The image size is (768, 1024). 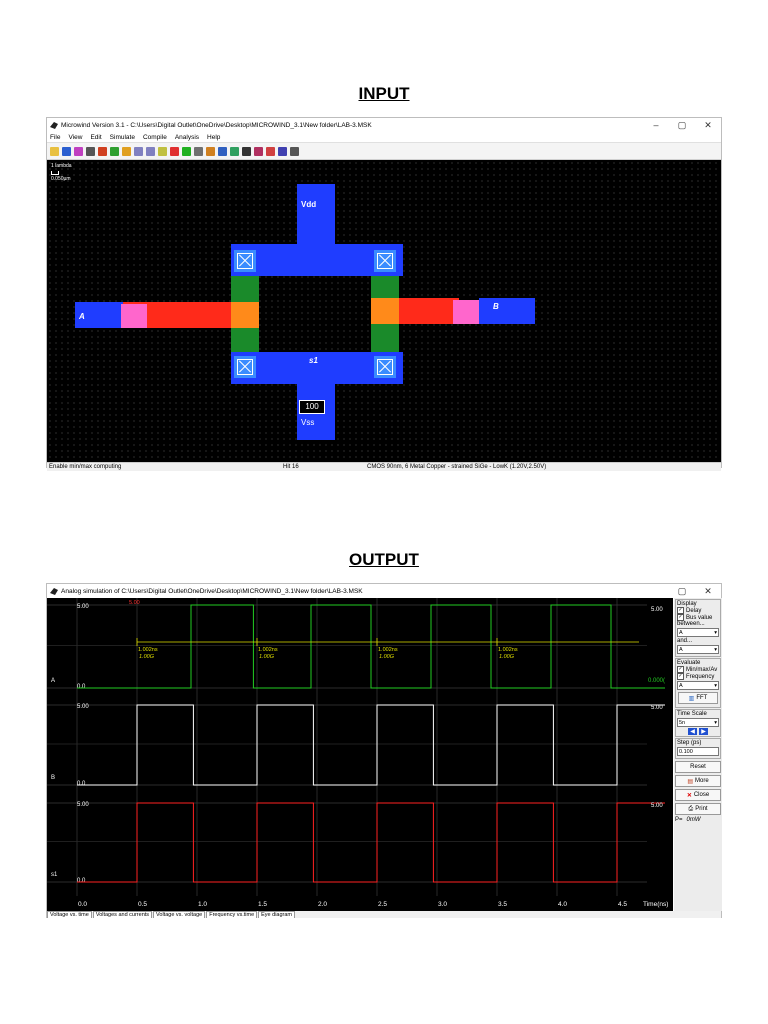 What do you see at coordinates (680, 617) in the screenshot?
I see `bus-value-checkbox: ✓` at bounding box center [680, 617].